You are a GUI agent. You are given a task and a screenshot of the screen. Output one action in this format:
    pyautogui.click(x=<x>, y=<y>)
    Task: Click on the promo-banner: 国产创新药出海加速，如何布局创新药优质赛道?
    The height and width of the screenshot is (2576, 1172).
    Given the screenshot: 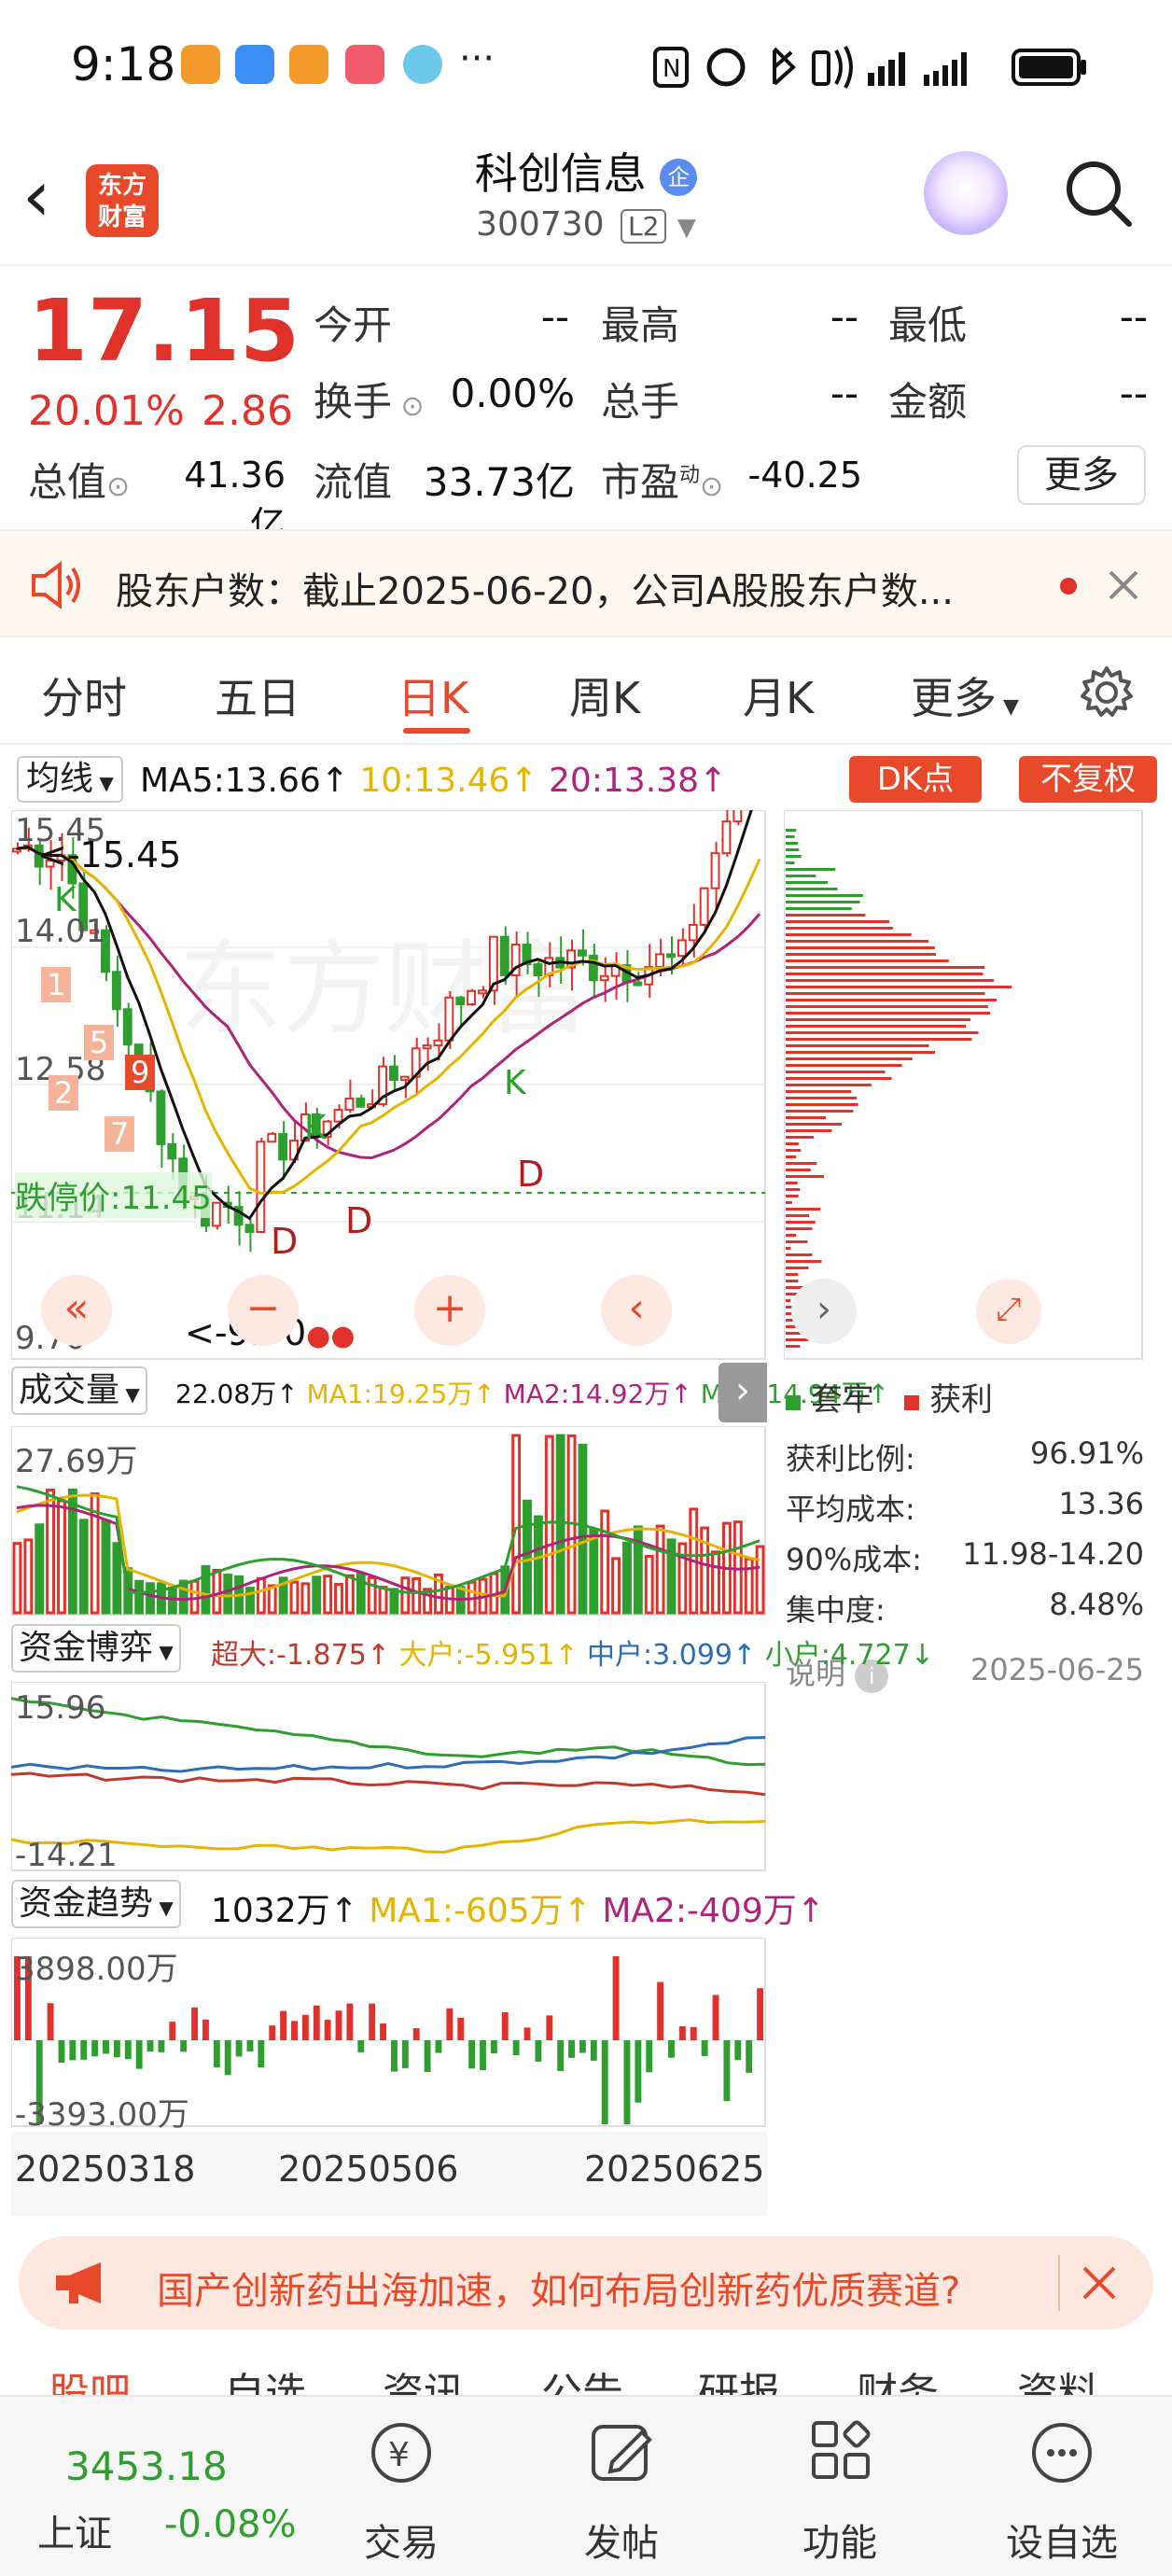 What is the action you would take?
    pyautogui.click(x=586, y=2283)
    